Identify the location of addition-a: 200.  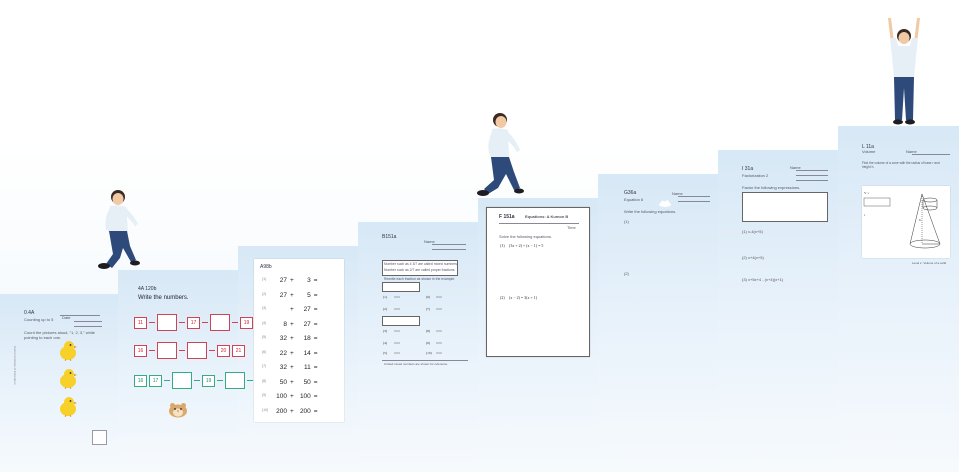
(281, 411).